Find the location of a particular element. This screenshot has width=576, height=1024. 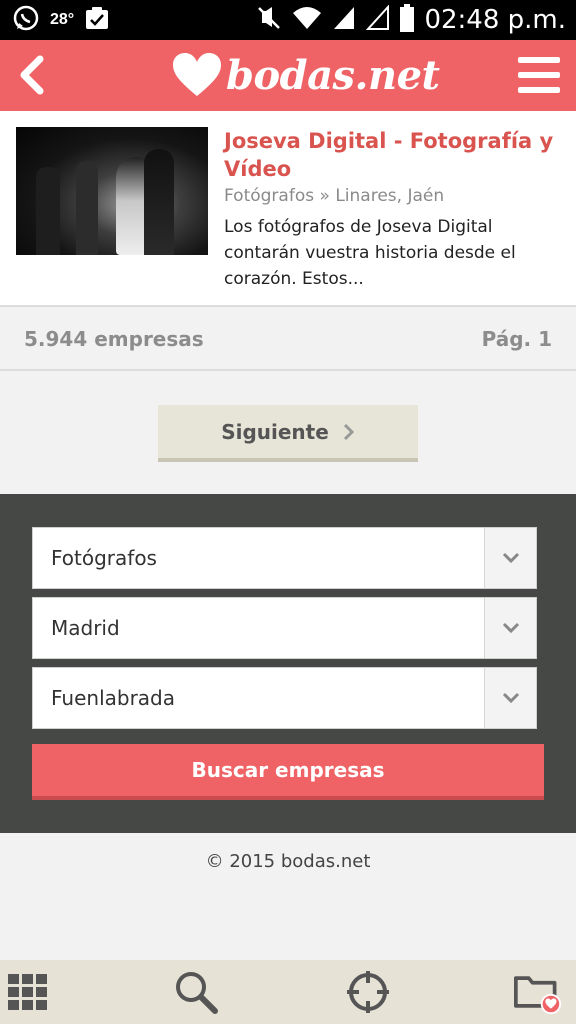

region-dropdown-toggle is located at coordinates (510, 628).